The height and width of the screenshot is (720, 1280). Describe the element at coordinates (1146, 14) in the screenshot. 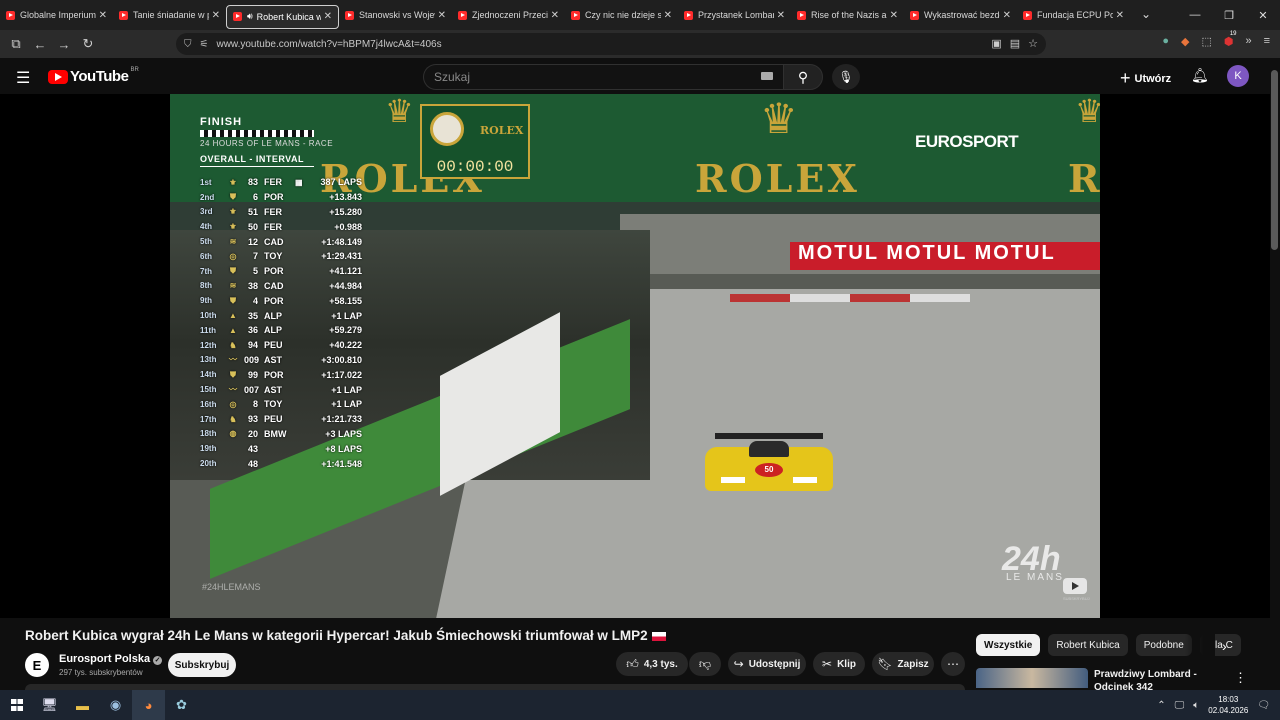

I see `tab-list-chevron-icon: ⌄` at that location.